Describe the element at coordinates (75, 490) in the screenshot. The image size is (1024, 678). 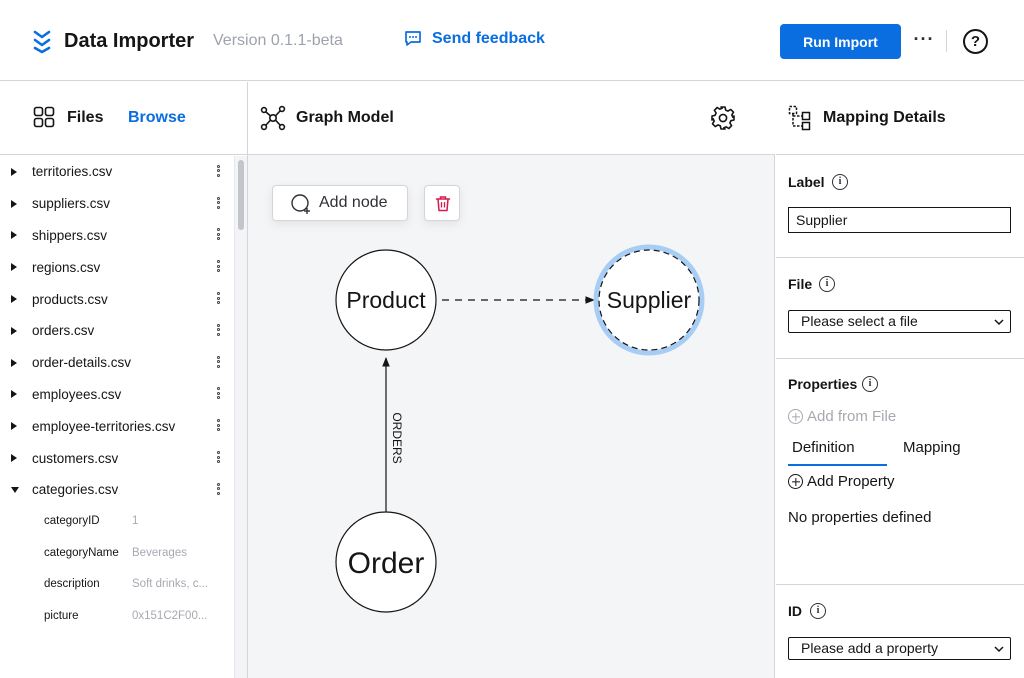
I see `file-name: categories.csv` at that location.